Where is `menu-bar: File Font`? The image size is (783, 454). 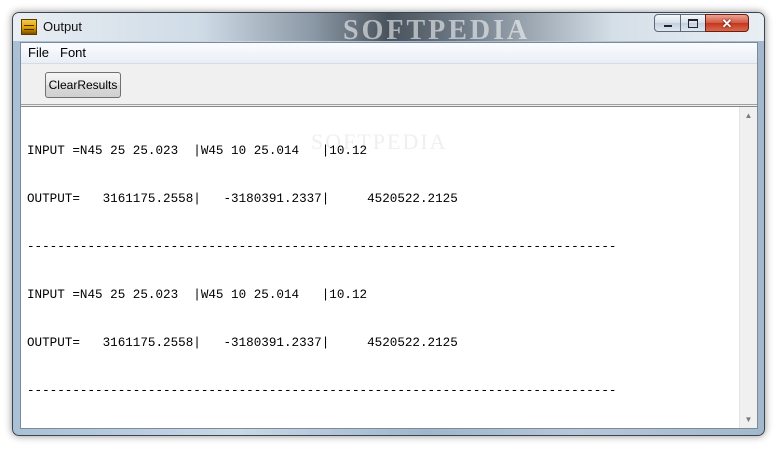 menu-bar: File Font is located at coordinates (389, 53).